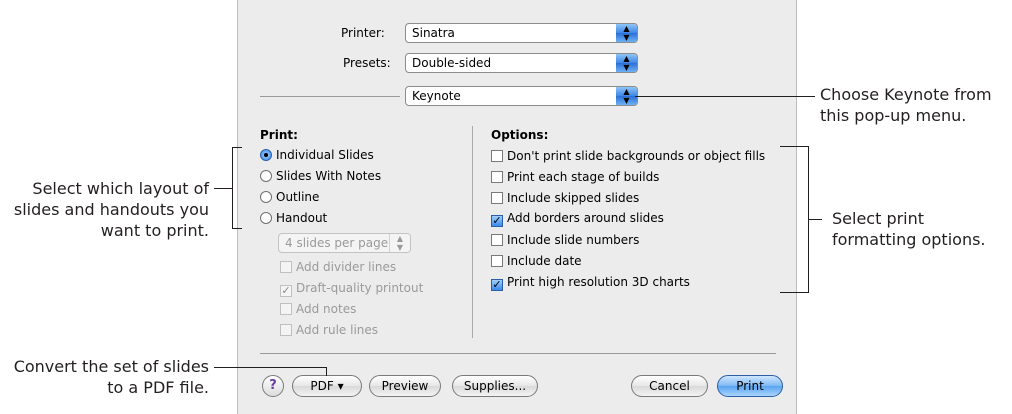 This screenshot has height=414, width=1012. Describe the element at coordinates (906, 94) in the screenshot. I see `callout-text: Choose Keynote from` at that location.